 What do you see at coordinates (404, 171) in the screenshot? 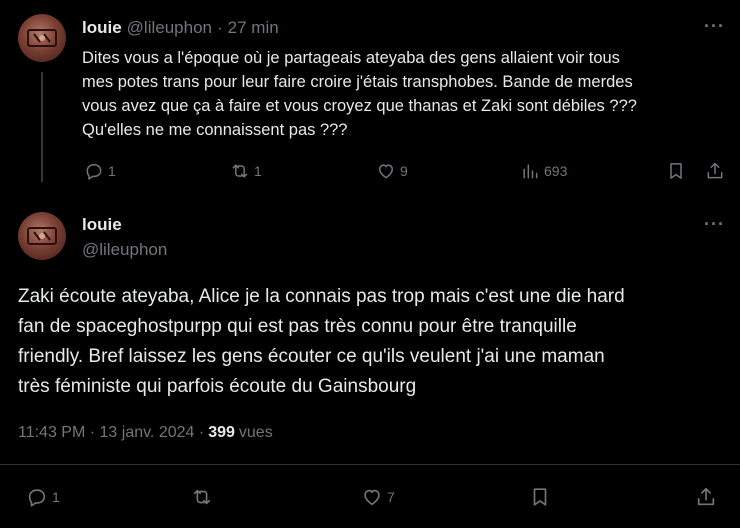
I see `like-count: 9` at bounding box center [404, 171].